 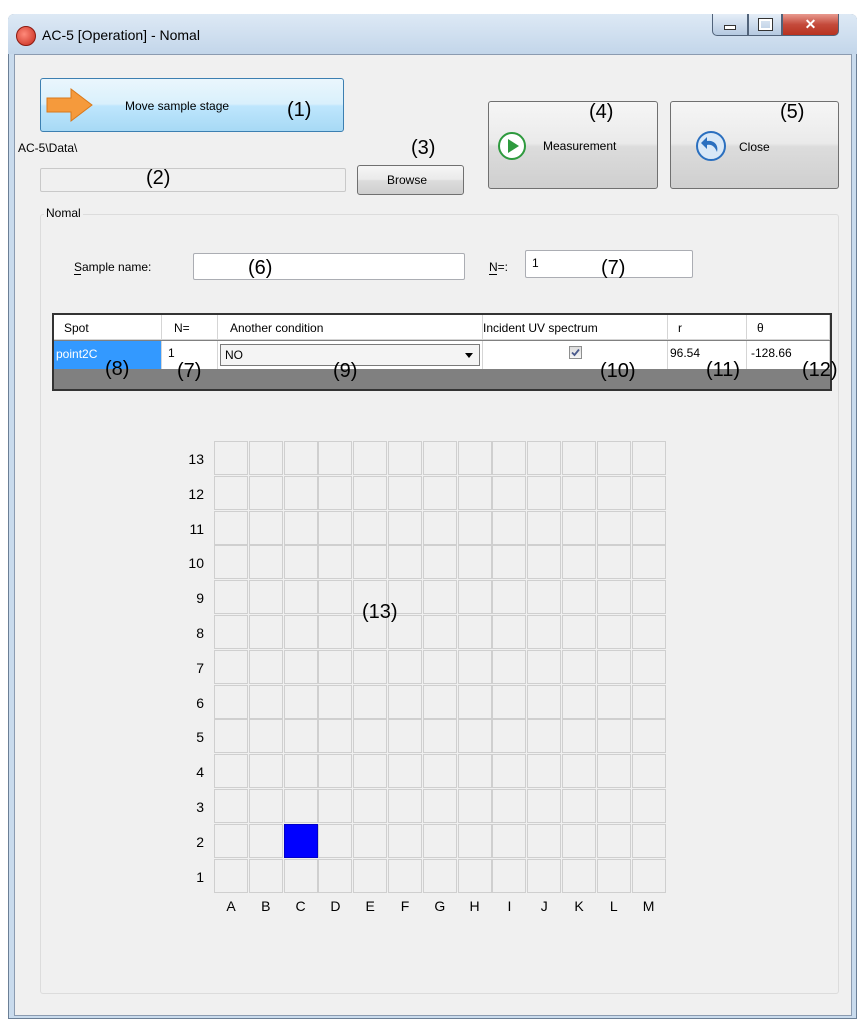 What do you see at coordinates (439, 632) in the screenshot?
I see `grid-cell-G8` at bounding box center [439, 632].